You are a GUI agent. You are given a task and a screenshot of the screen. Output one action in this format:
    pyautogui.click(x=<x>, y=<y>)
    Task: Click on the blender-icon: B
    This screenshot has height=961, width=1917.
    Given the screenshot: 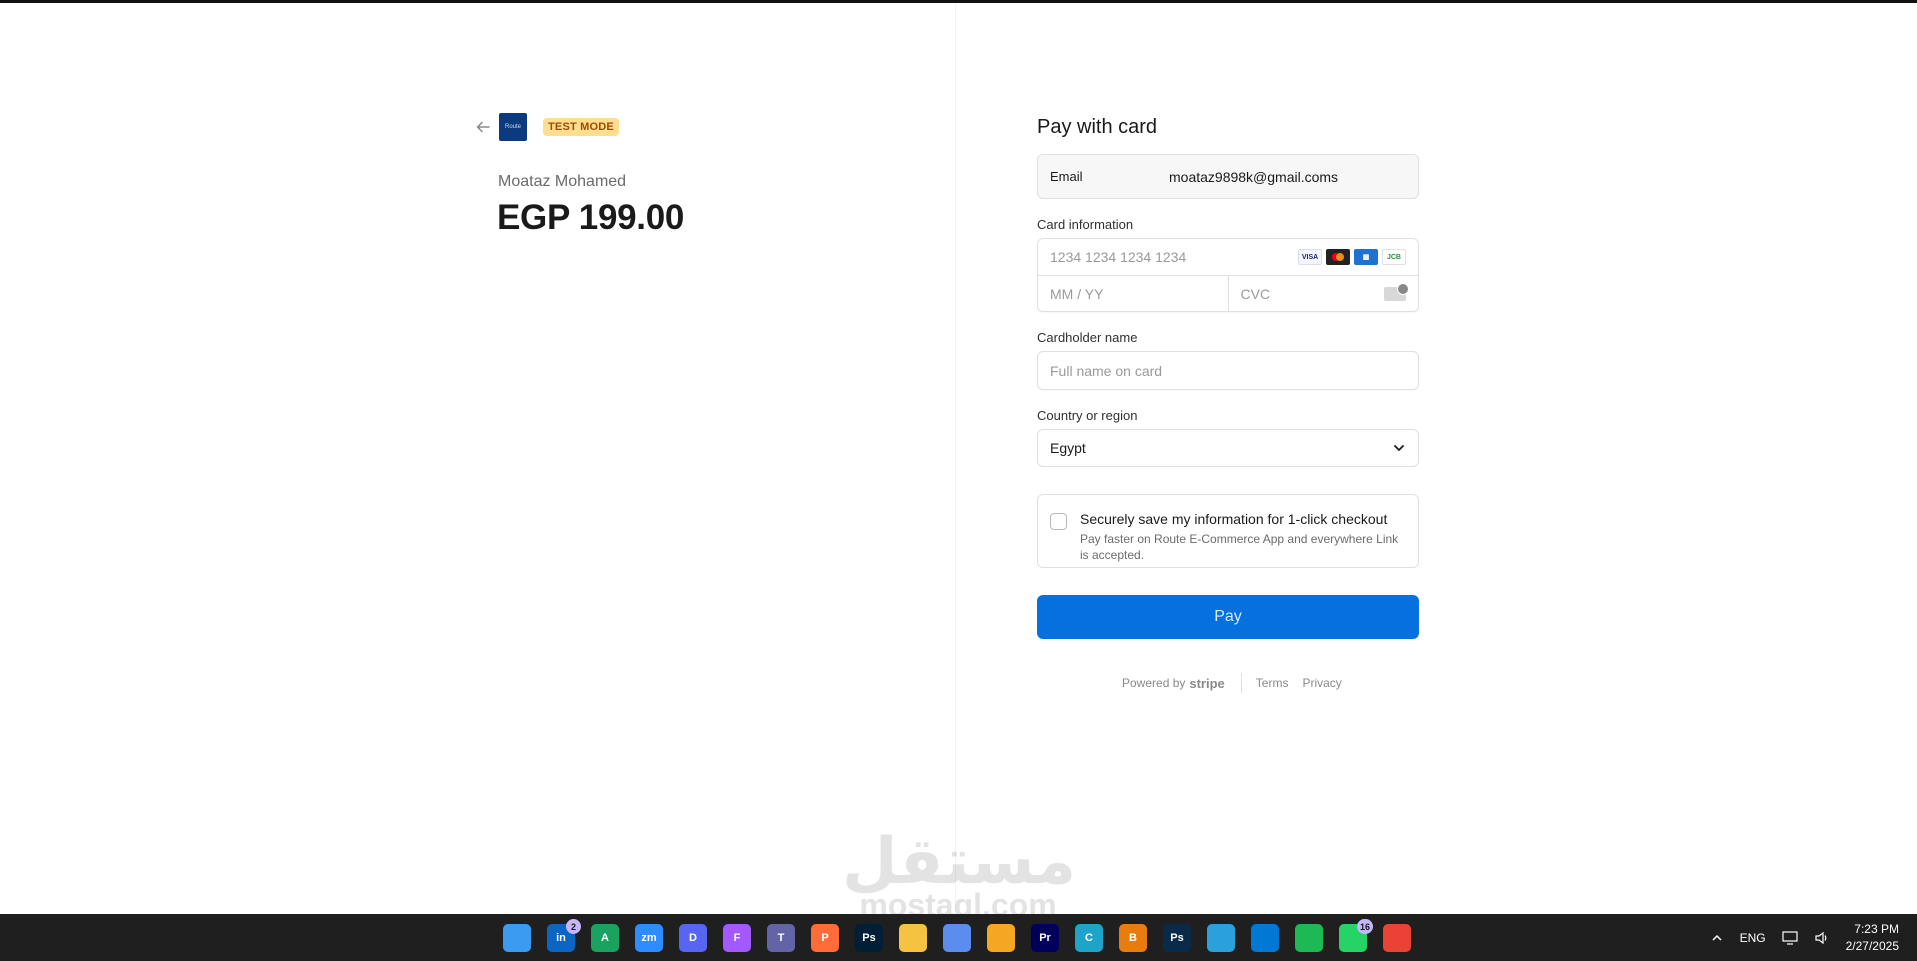 What is the action you would take?
    pyautogui.click(x=1133, y=938)
    